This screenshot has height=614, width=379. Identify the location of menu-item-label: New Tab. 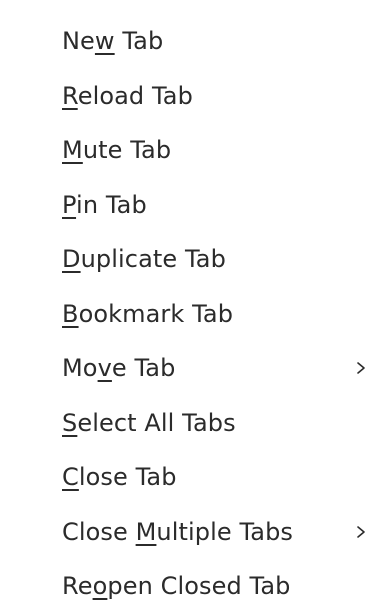
(113, 41).